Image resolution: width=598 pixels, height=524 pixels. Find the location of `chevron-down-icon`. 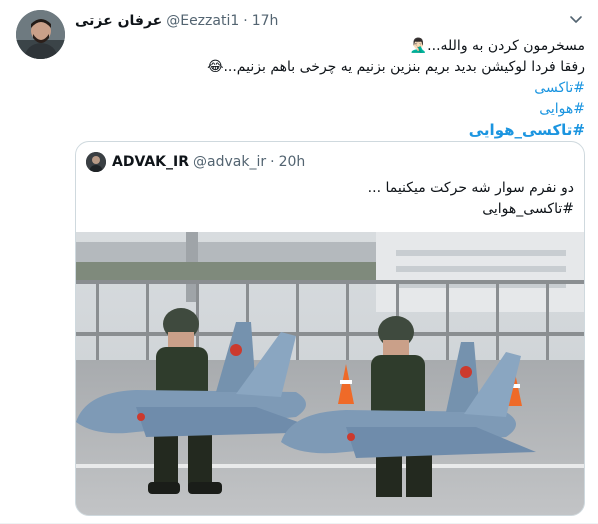

chevron-down-icon is located at coordinates (576, 19).